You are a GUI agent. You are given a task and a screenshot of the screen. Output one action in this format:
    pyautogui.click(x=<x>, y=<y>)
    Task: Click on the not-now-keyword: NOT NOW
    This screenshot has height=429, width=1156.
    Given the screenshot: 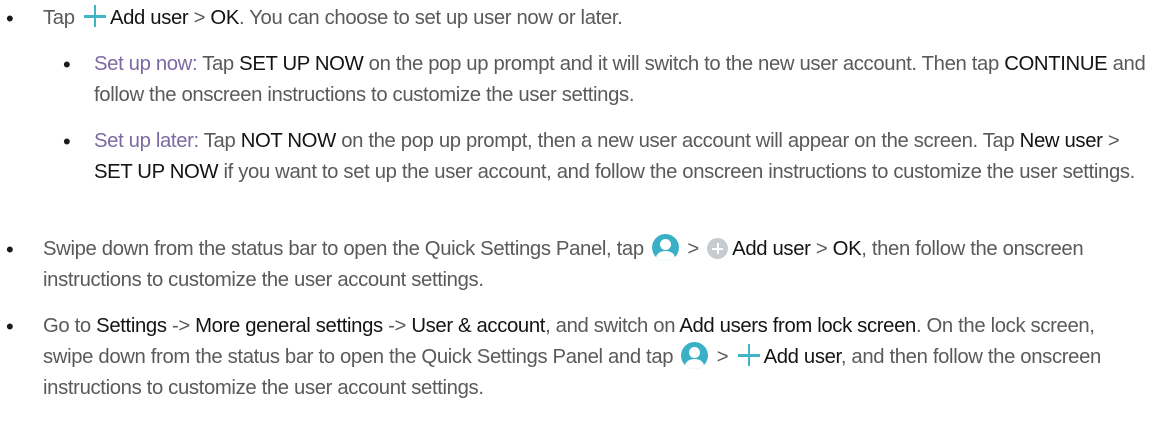 What is the action you would take?
    pyautogui.click(x=288, y=141)
    